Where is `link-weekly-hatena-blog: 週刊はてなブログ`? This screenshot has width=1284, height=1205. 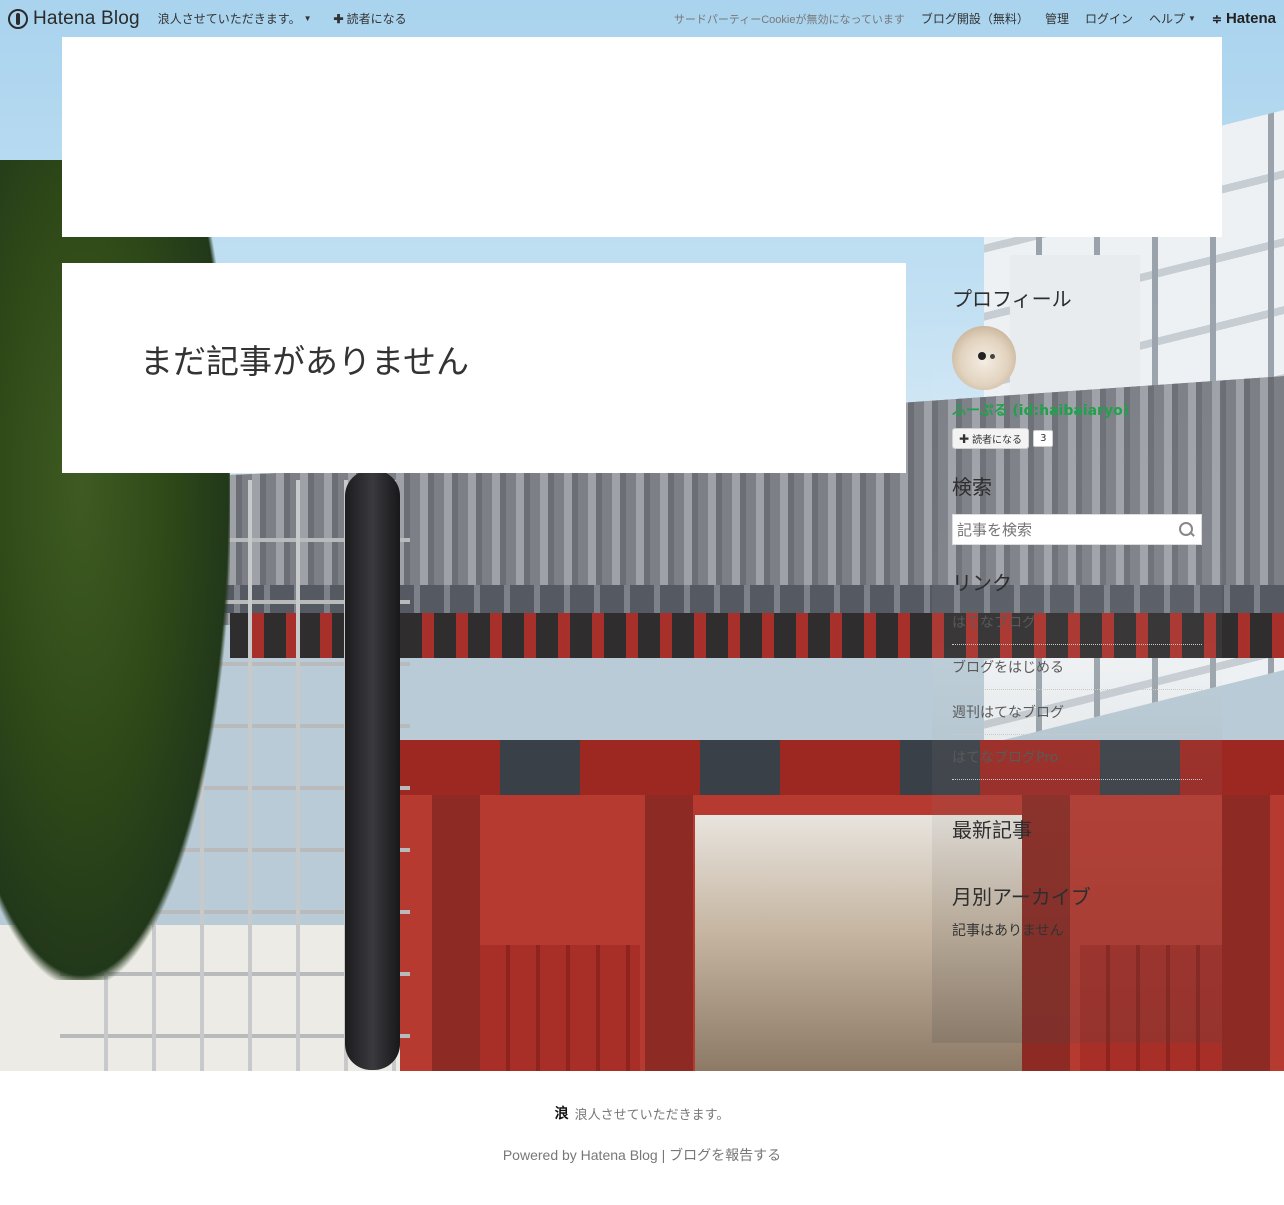 link-weekly-hatena-blog: 週刊はてなブログ is located at coordinates (1008, 713).